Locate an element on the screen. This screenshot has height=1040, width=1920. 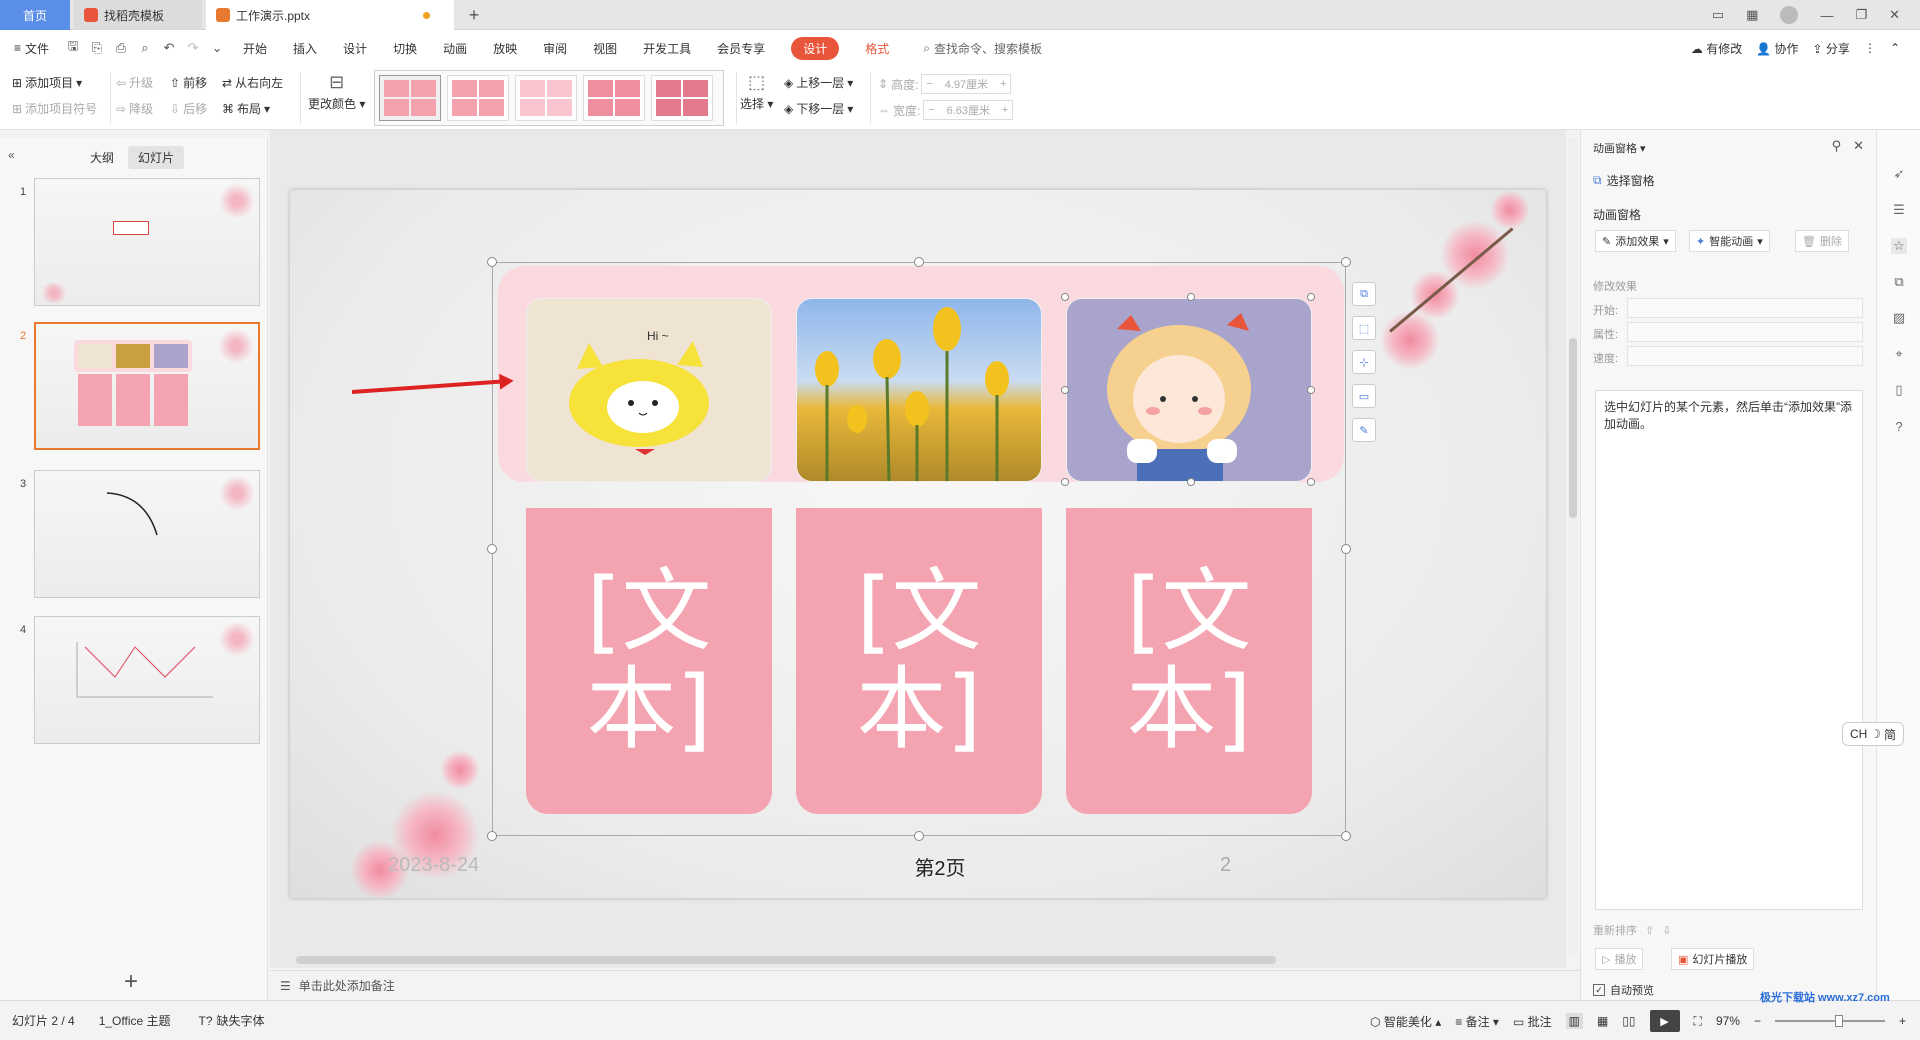
file-menu: ≡ 文件 is located at coordinates (31, 48).